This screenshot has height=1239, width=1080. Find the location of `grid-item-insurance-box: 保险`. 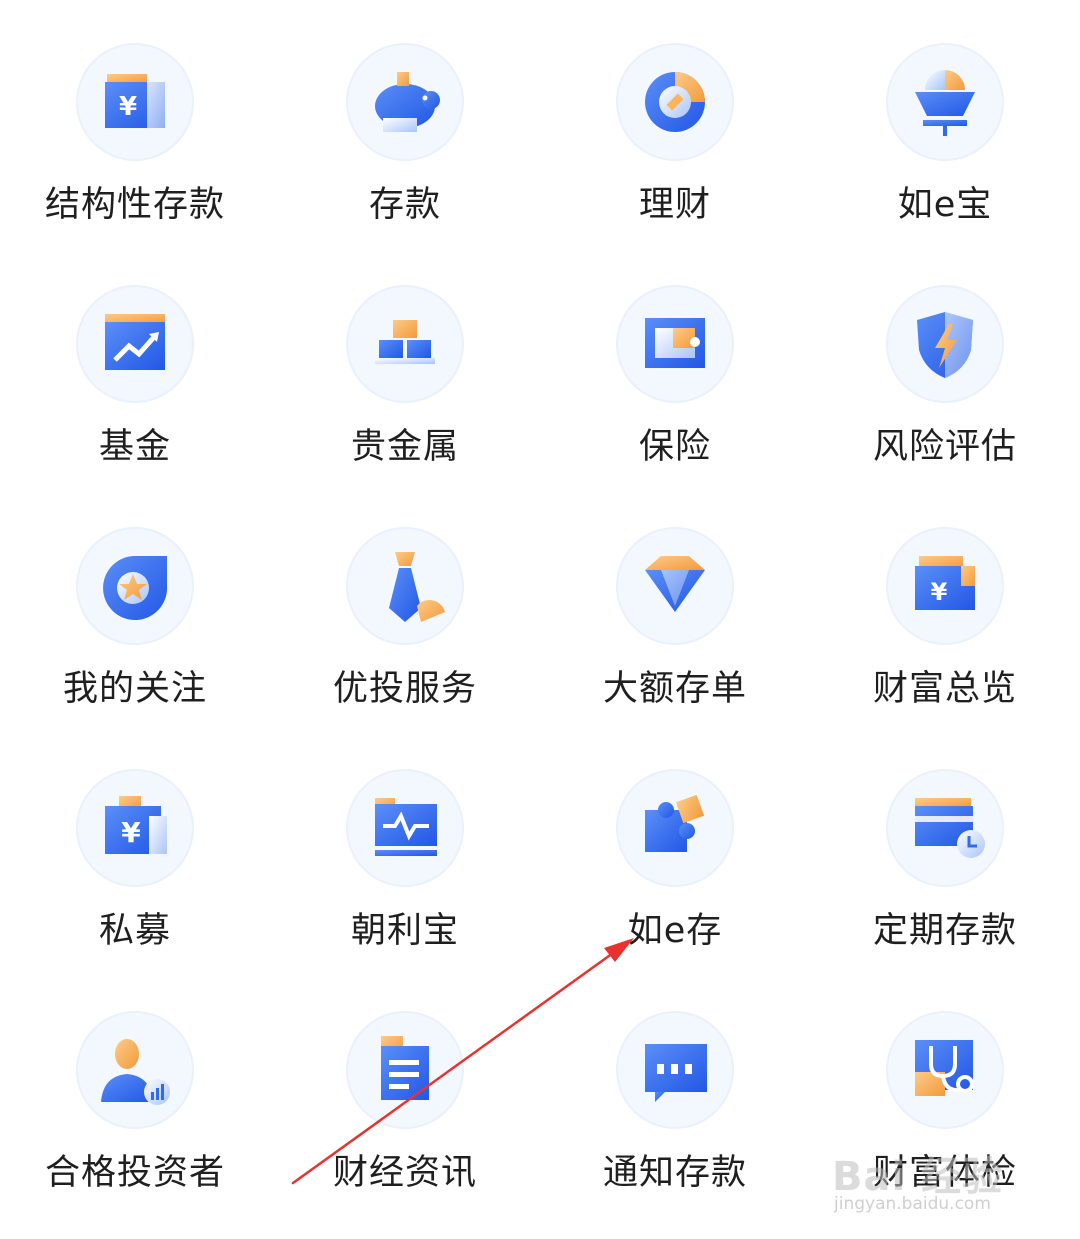

grid-item-insurance-box: 保险 is located at coordinates (675, 362).